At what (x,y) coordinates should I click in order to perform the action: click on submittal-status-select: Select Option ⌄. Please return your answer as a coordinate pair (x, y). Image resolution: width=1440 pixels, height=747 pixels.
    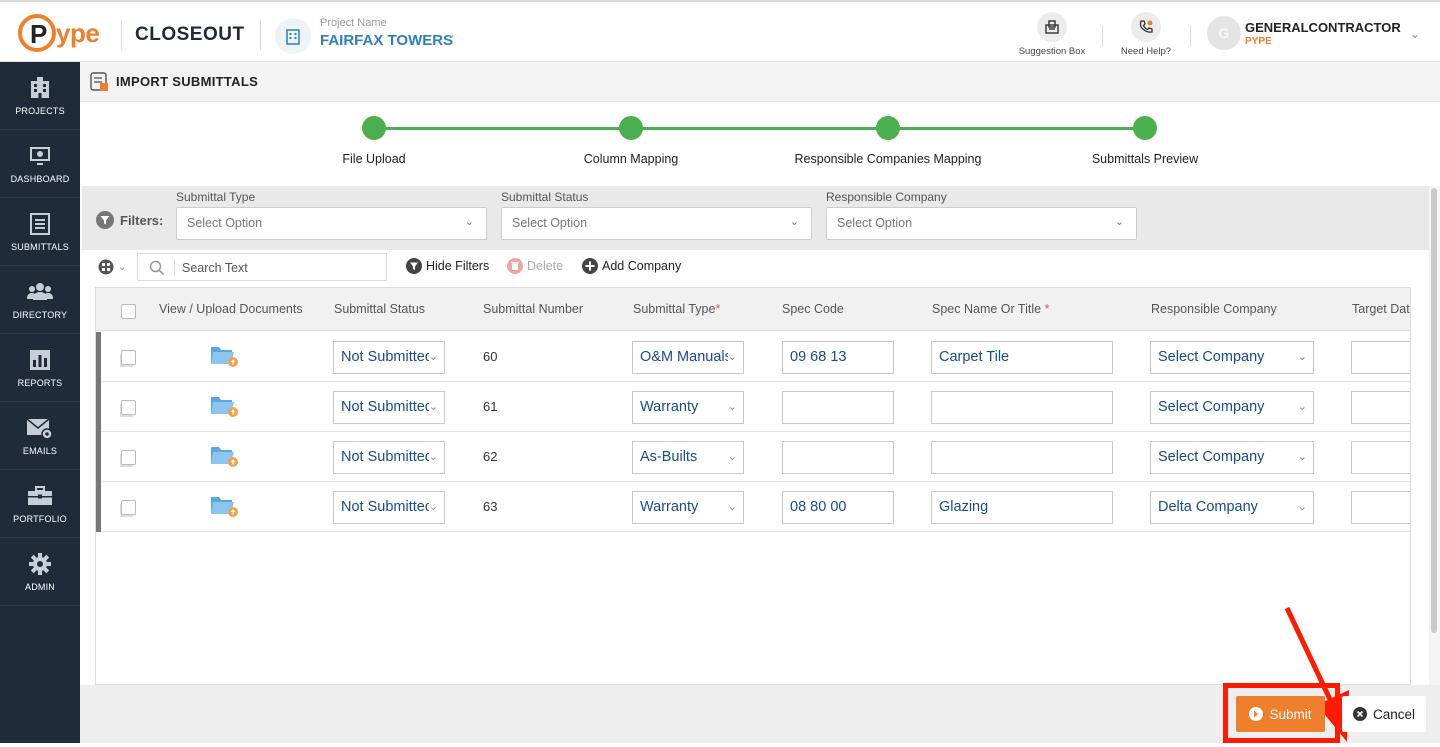
    Looking at the image, I should click on (656, 223).